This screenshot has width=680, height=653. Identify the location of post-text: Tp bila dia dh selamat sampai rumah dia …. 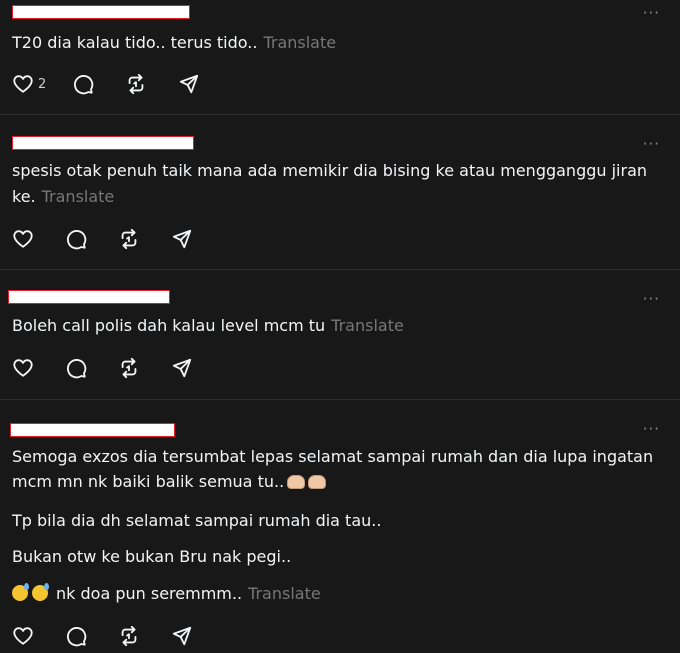
(197, 520).